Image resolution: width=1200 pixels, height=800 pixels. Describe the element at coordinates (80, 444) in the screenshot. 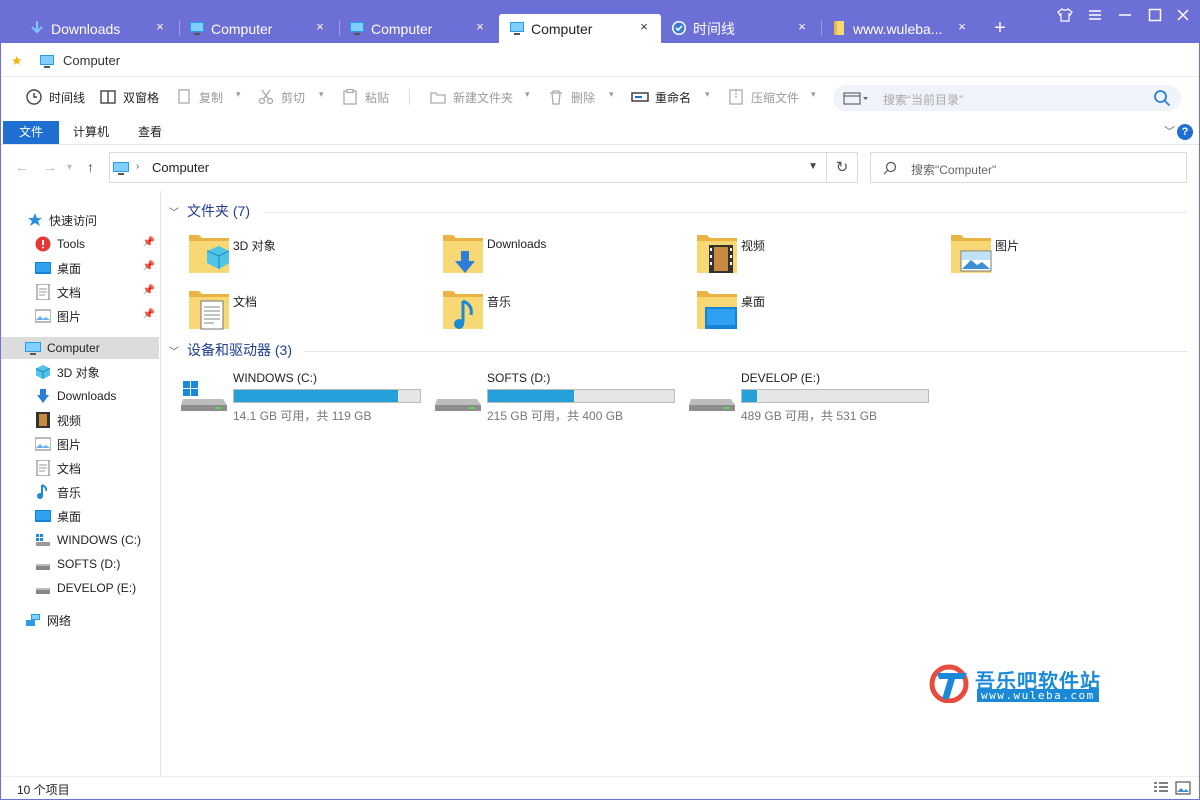

I see `sidebar-item-pictures: 图片` at that location.